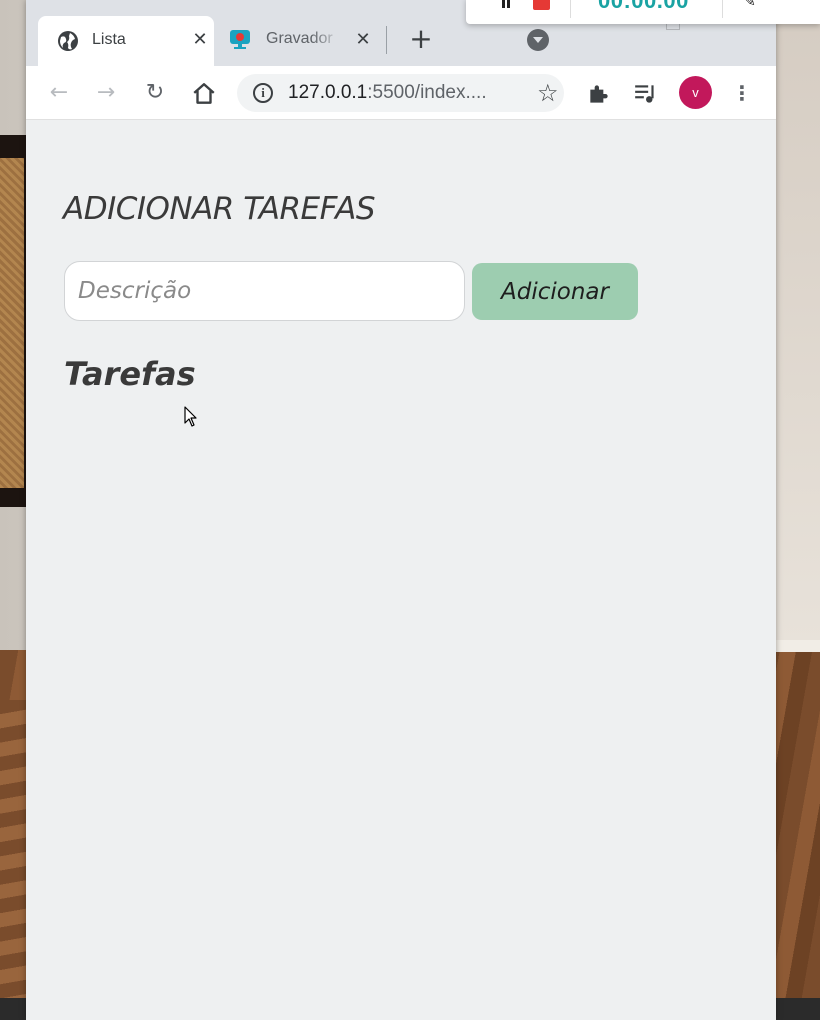  What do you see at coordinates (59, 93) in the screenshot?
I see `back-arrow-icon: ←` at bounding box center [59, 93].